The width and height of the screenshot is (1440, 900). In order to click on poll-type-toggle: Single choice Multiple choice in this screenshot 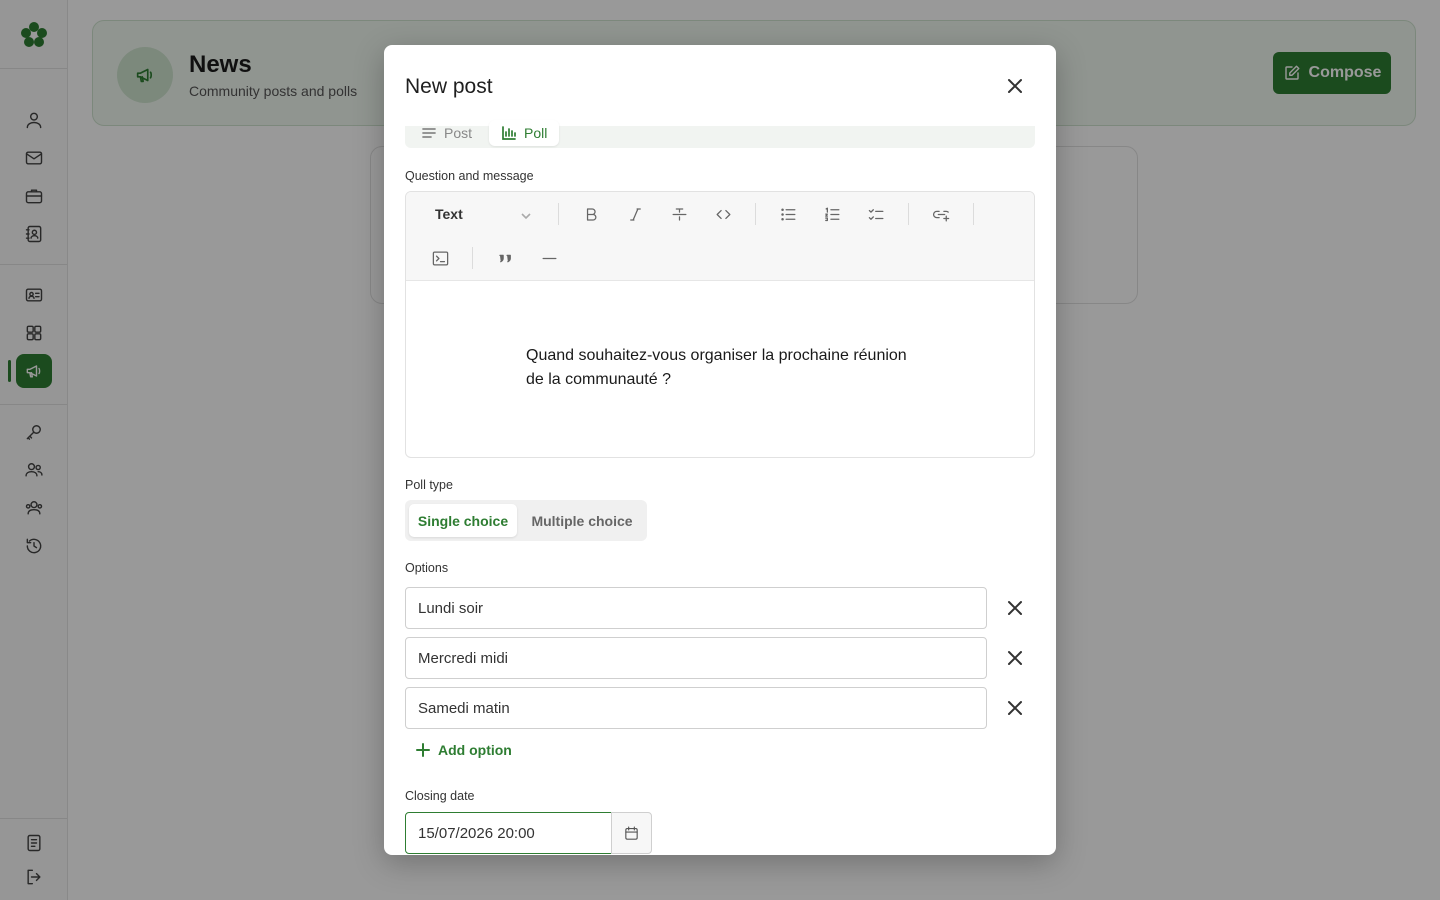, I will do `click(526, 520)`.